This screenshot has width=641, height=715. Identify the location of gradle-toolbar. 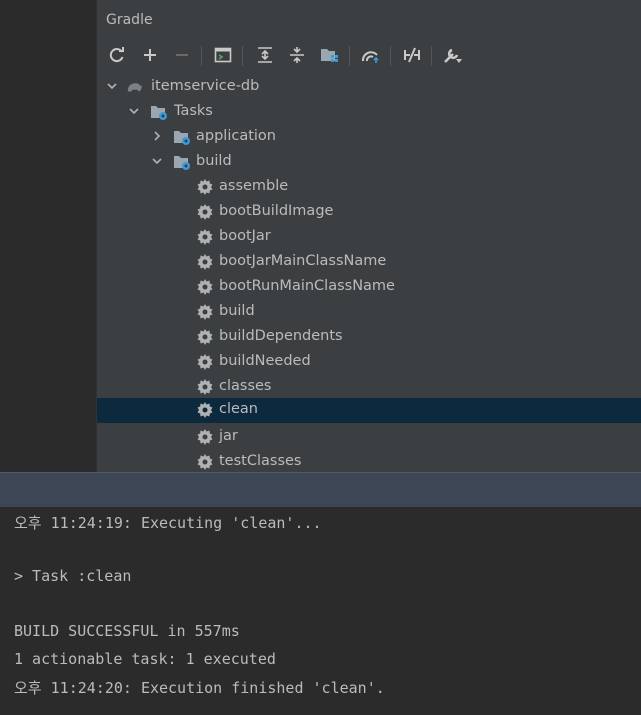
(369, 56).